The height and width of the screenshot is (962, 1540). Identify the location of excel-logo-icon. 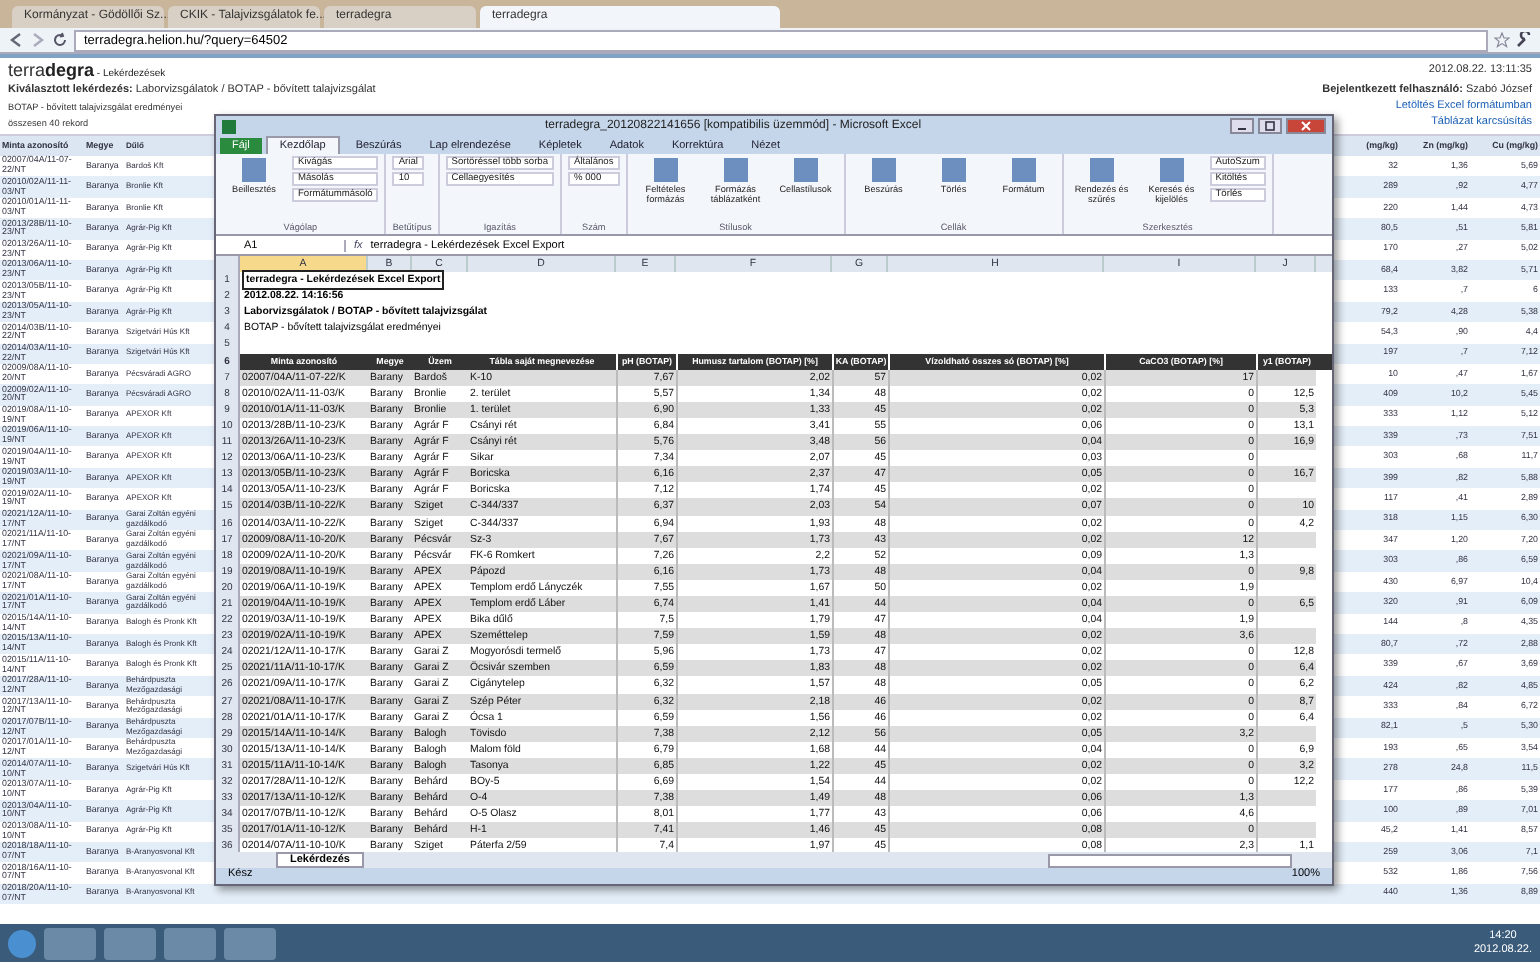
(229, 126).